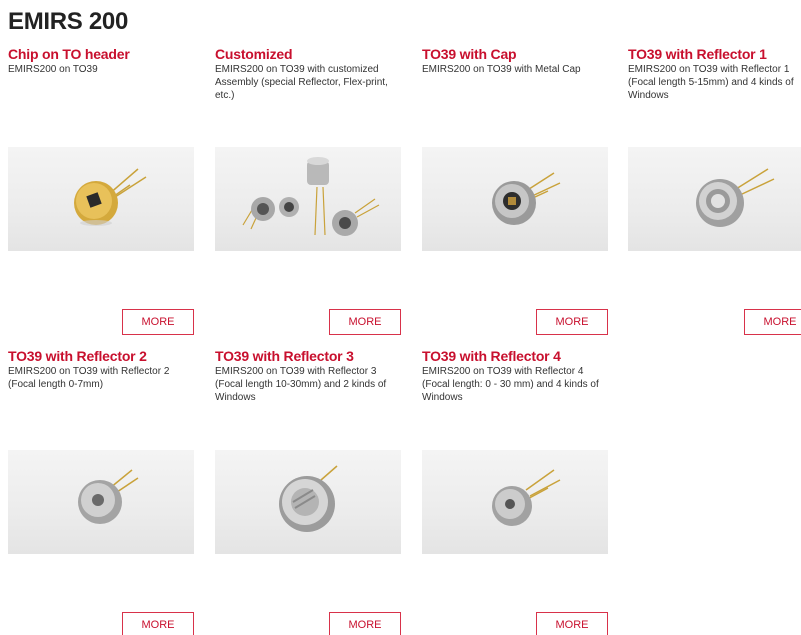  I want to click on to39-open-header-photo, so click(110, 197).